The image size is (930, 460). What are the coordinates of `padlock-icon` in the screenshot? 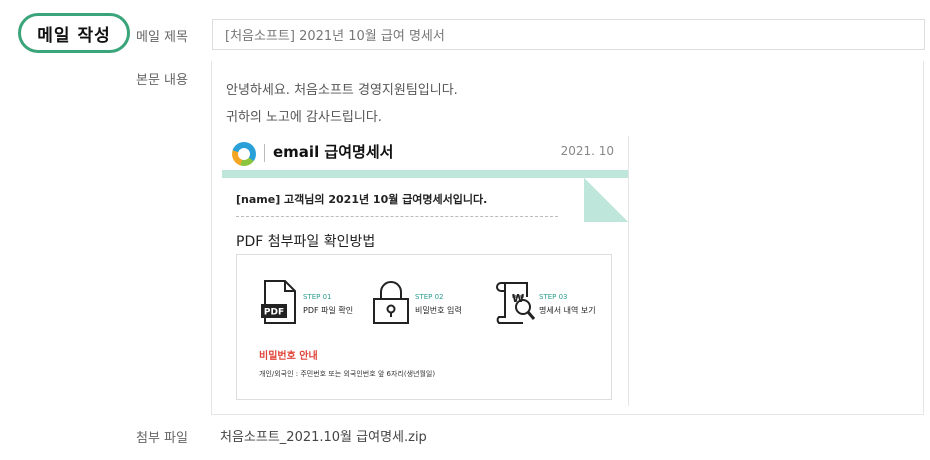 It's located at (391, 302).